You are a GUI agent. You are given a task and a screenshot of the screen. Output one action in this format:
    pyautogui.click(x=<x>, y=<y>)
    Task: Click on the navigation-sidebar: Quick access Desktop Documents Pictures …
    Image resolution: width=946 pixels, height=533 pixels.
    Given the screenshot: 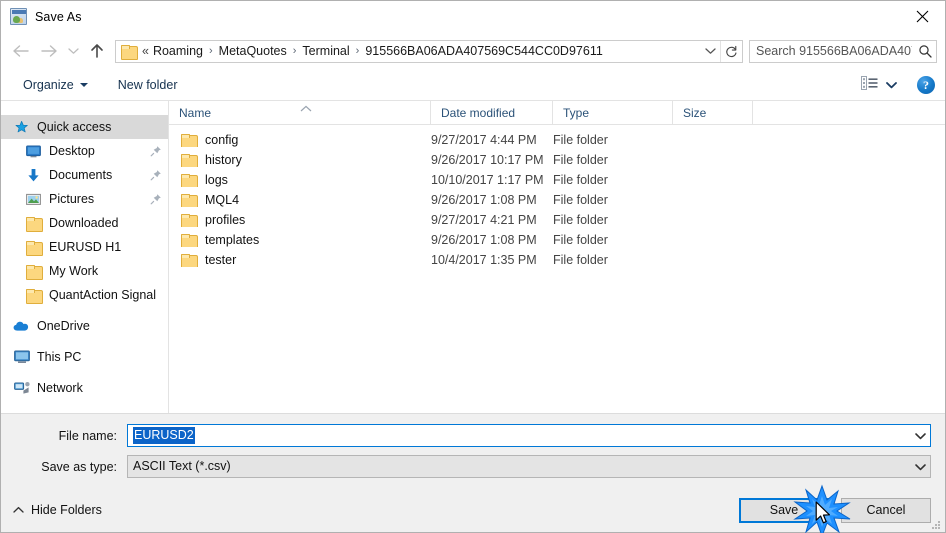 What is the action you would take?
    pyautogui.click(x=85, y=257)
    